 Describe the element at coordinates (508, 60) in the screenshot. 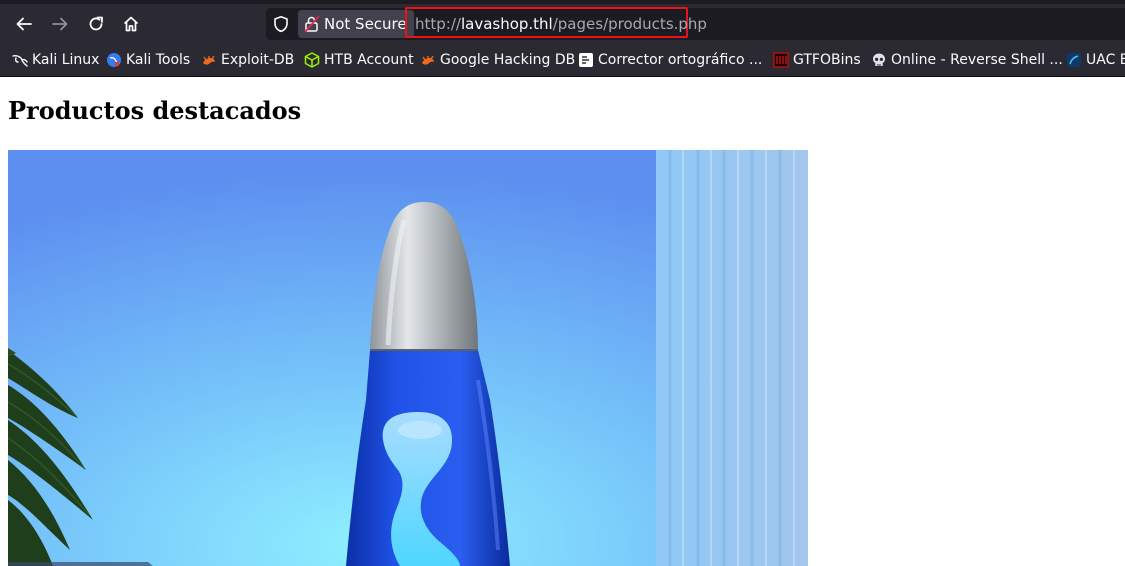

I see `bookmark-label: Google Hacking DB` at that location.